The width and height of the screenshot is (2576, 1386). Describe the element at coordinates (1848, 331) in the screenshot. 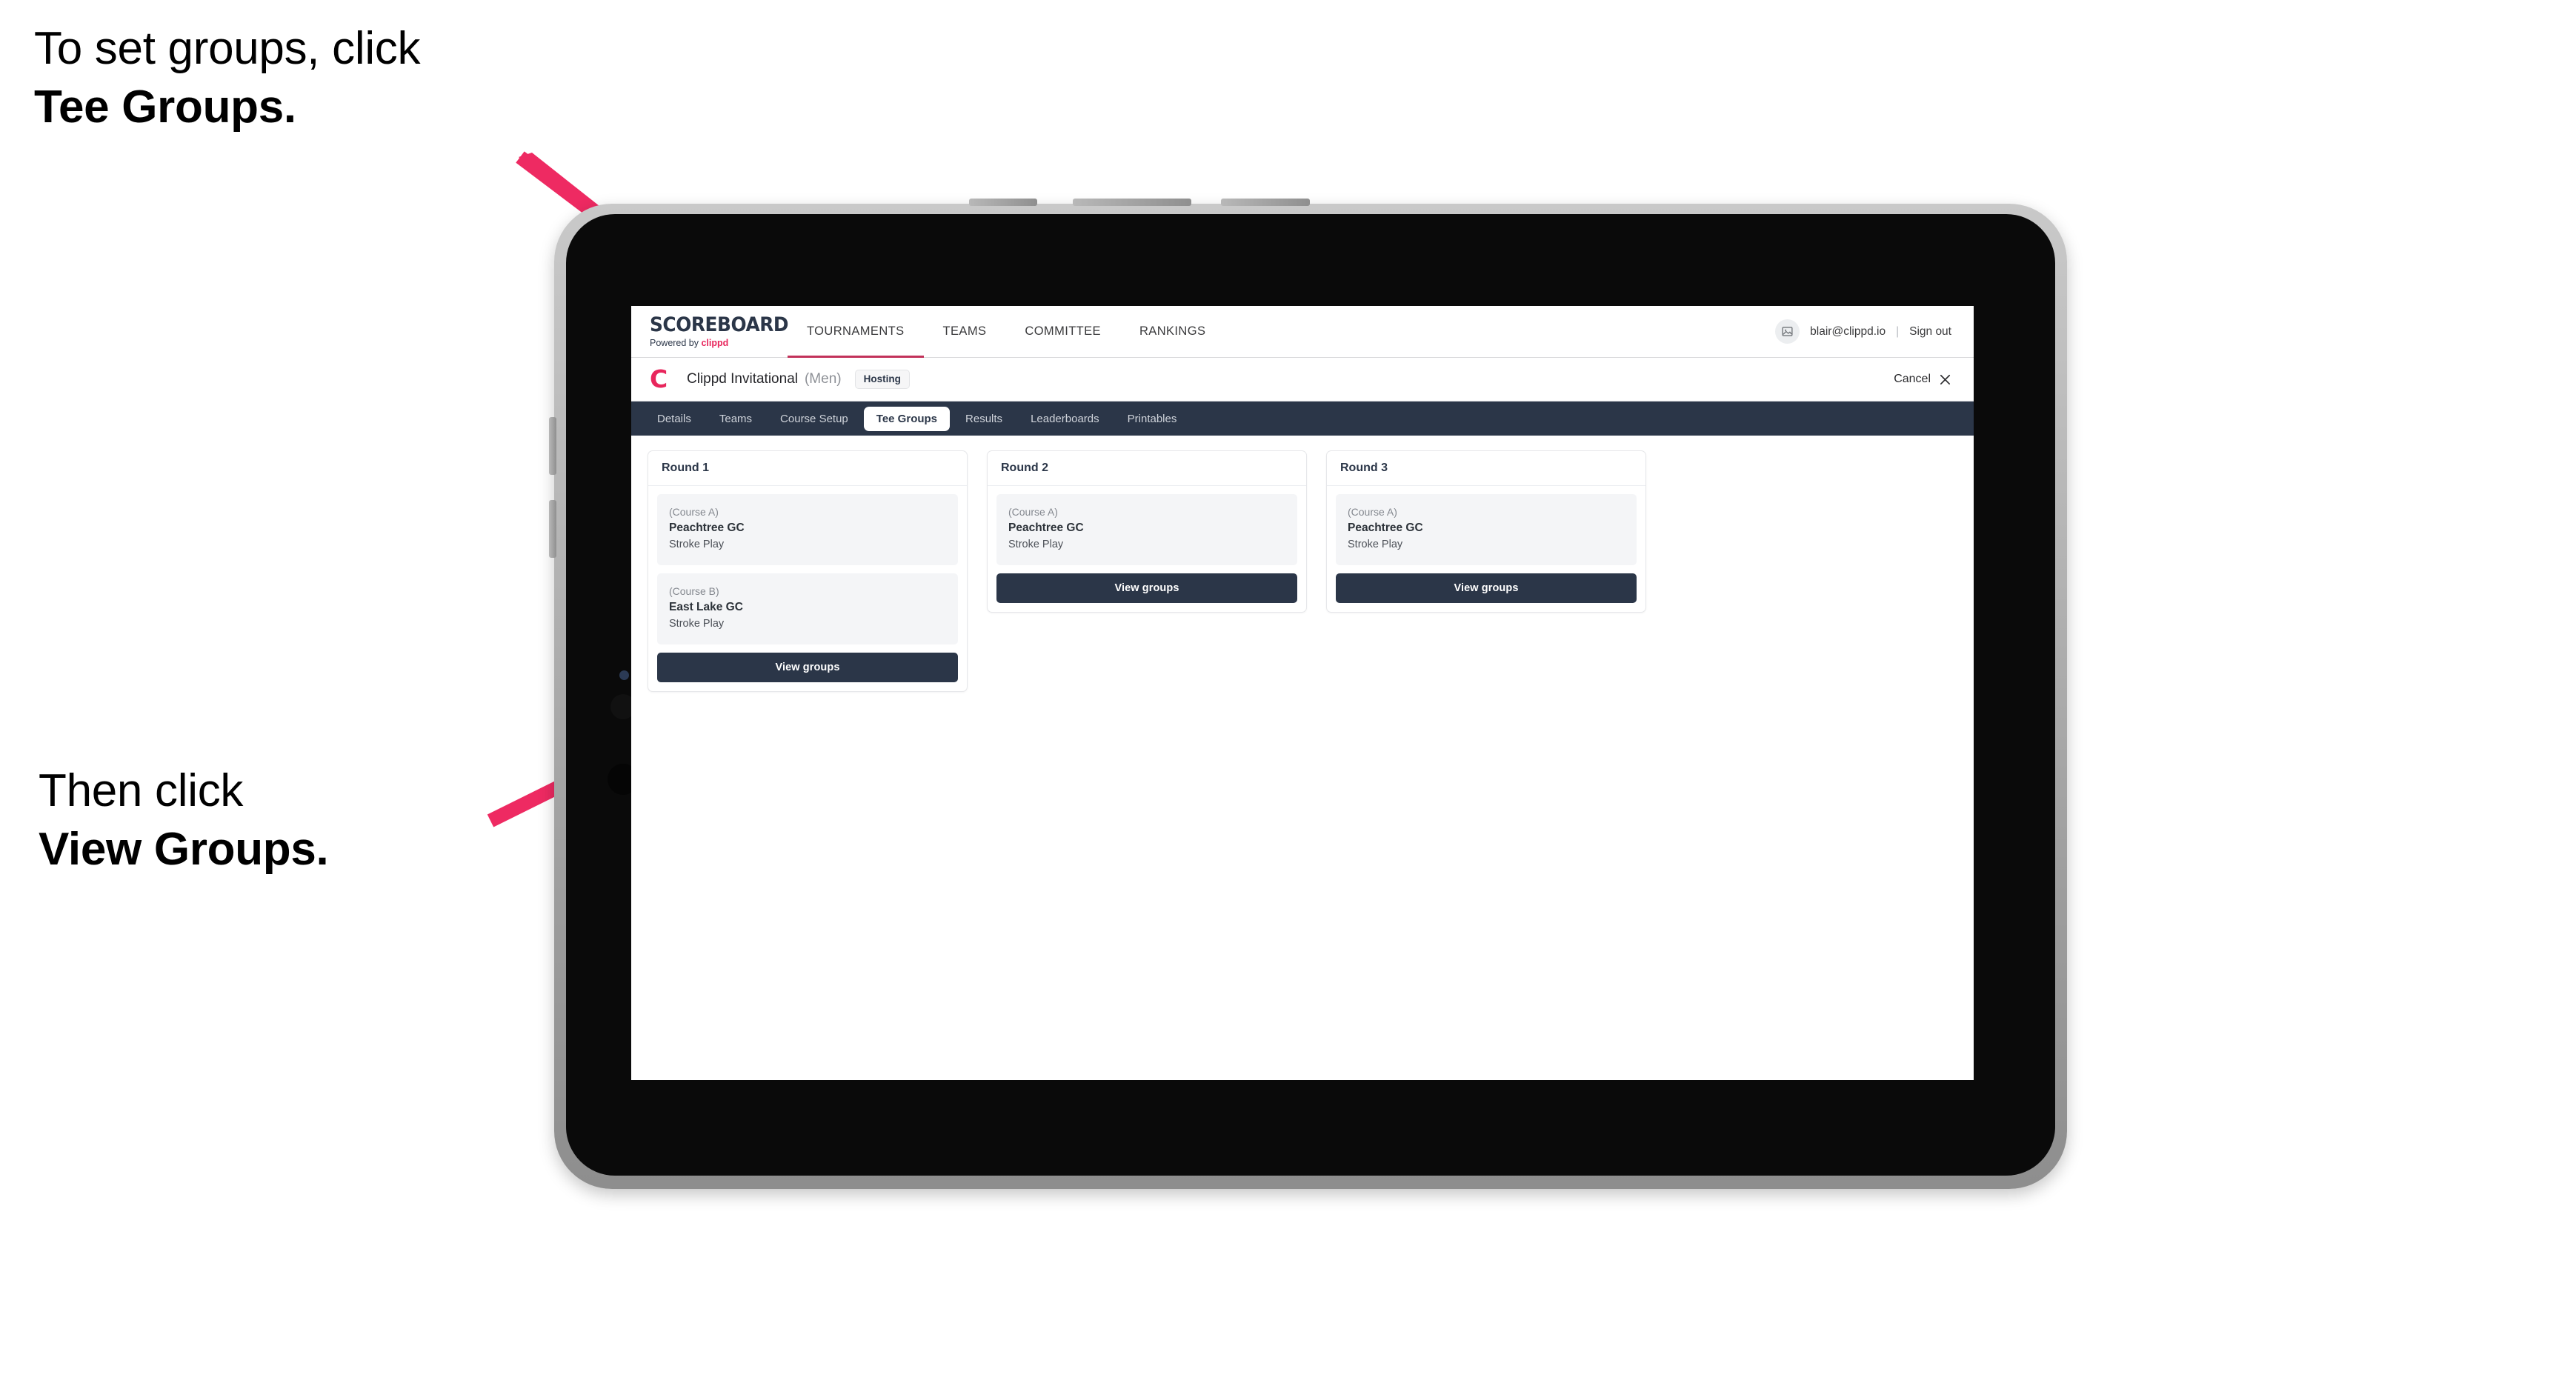

I see `user-email: blair@clippd.io` at that location.